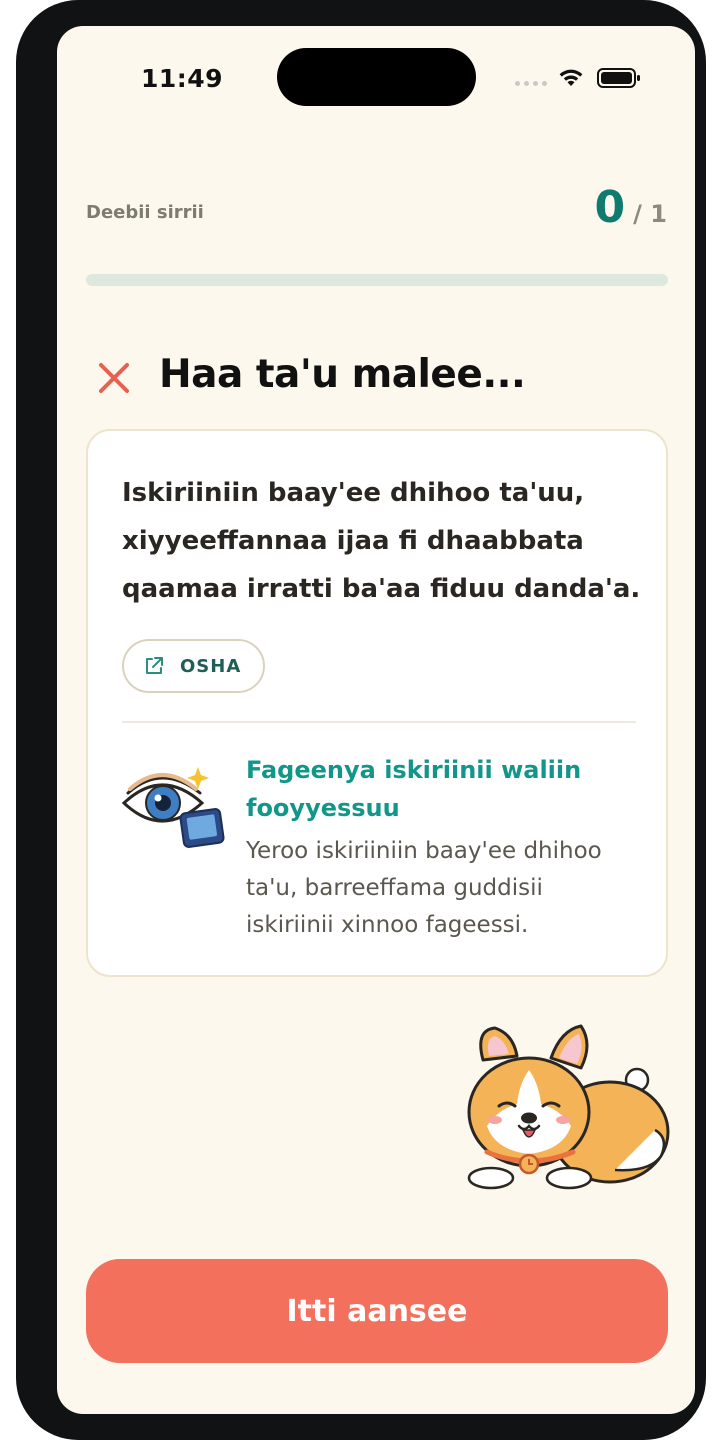 This screenshot has width=720, height=1440. I want to click on status-time: 11:49, so click(182, 78).